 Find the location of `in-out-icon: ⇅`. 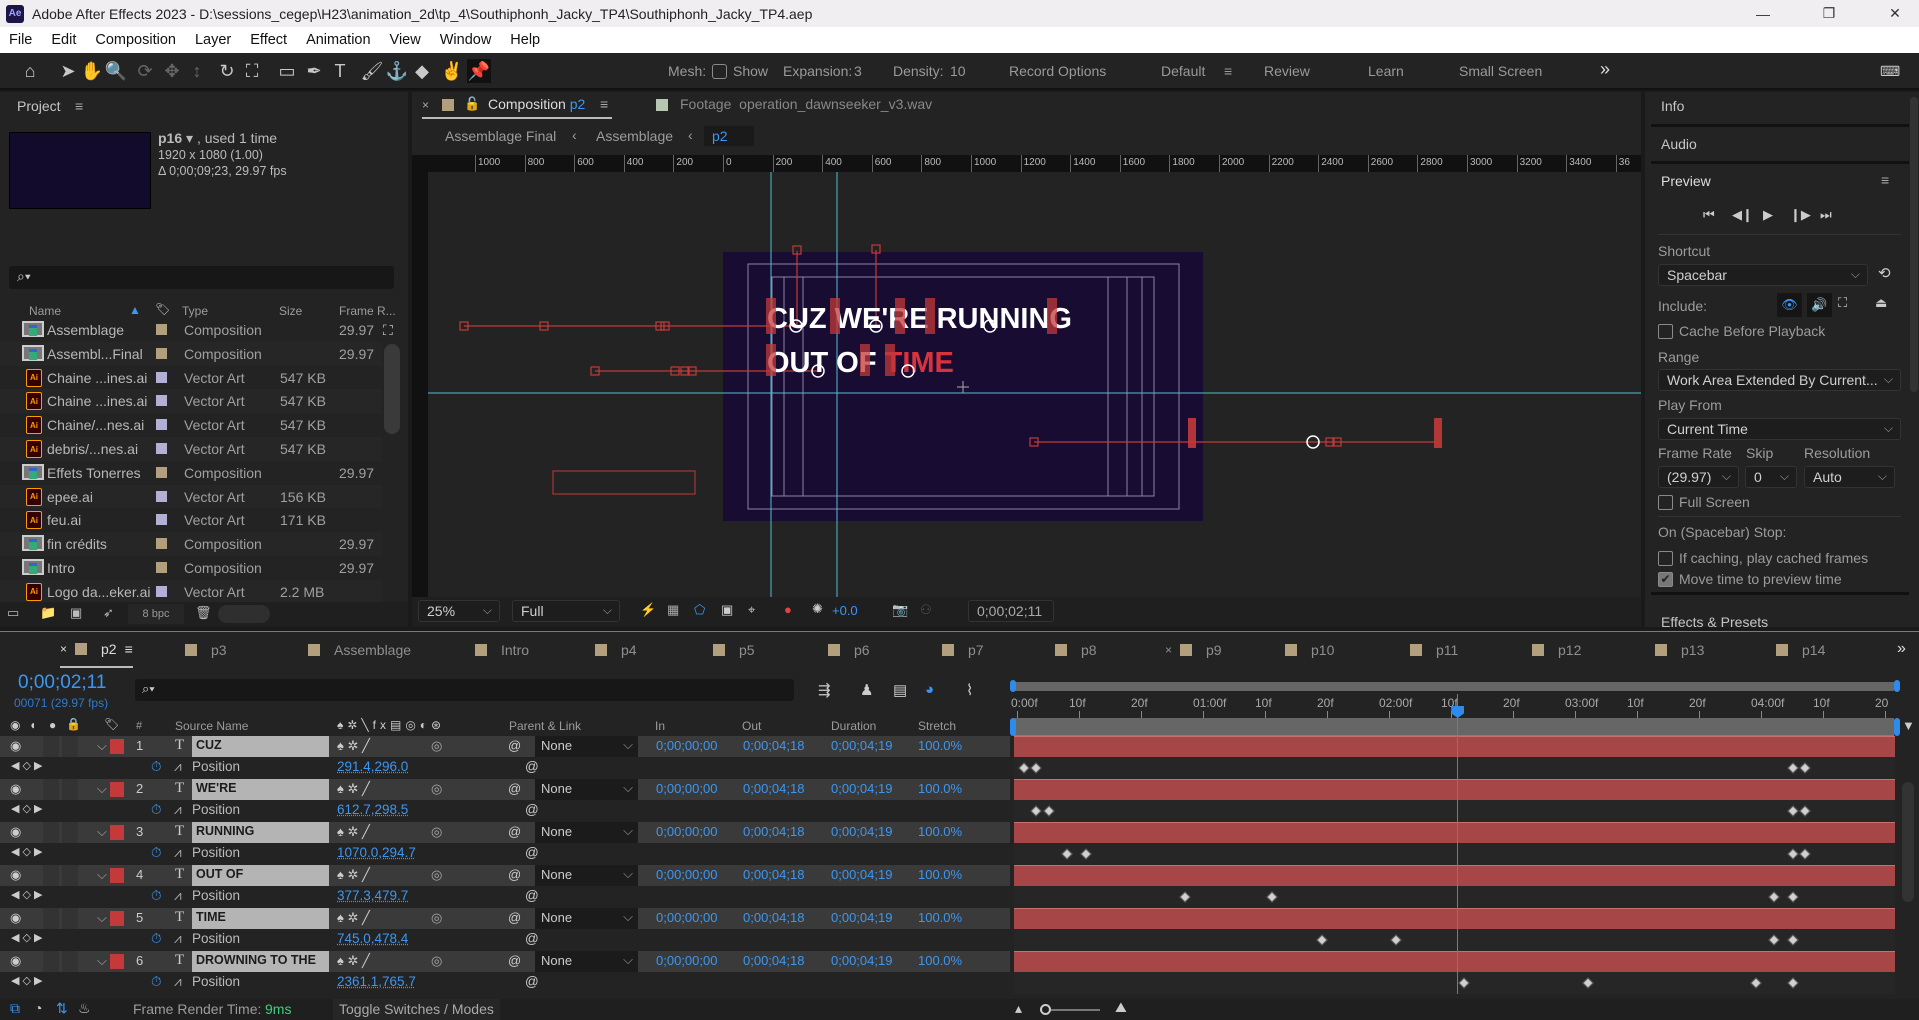

in-out-icon: ⇅ is located at coordinates (62, 1008).